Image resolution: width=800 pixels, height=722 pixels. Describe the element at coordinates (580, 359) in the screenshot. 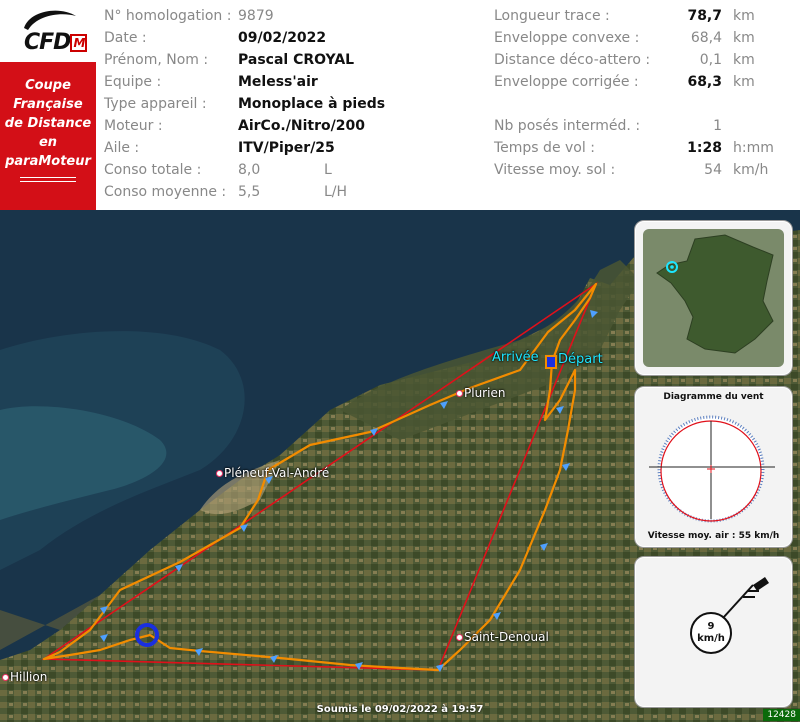

I see `place-depart: Départ` at that location.